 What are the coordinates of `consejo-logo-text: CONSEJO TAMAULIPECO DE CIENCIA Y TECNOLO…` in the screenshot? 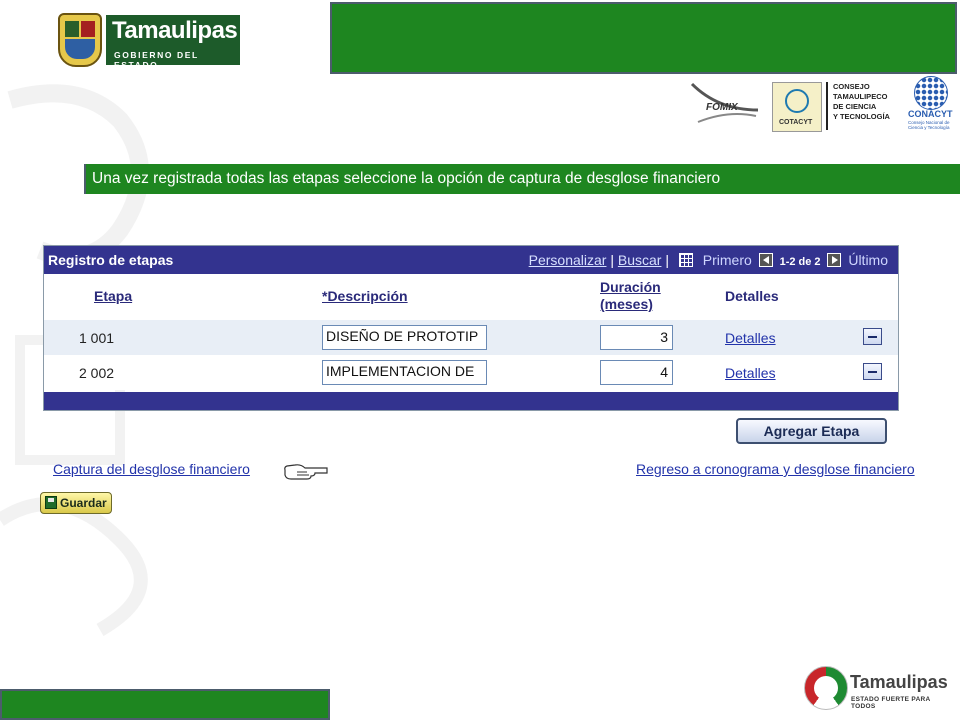 It's located at (862, 106).